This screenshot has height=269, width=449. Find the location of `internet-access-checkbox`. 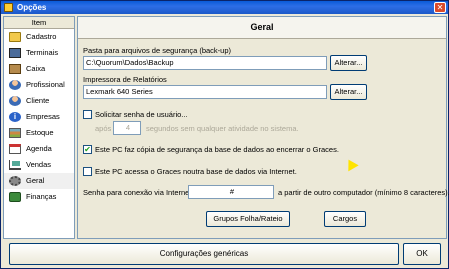

internet-access-checkbox is located at coordinates (87, 171).